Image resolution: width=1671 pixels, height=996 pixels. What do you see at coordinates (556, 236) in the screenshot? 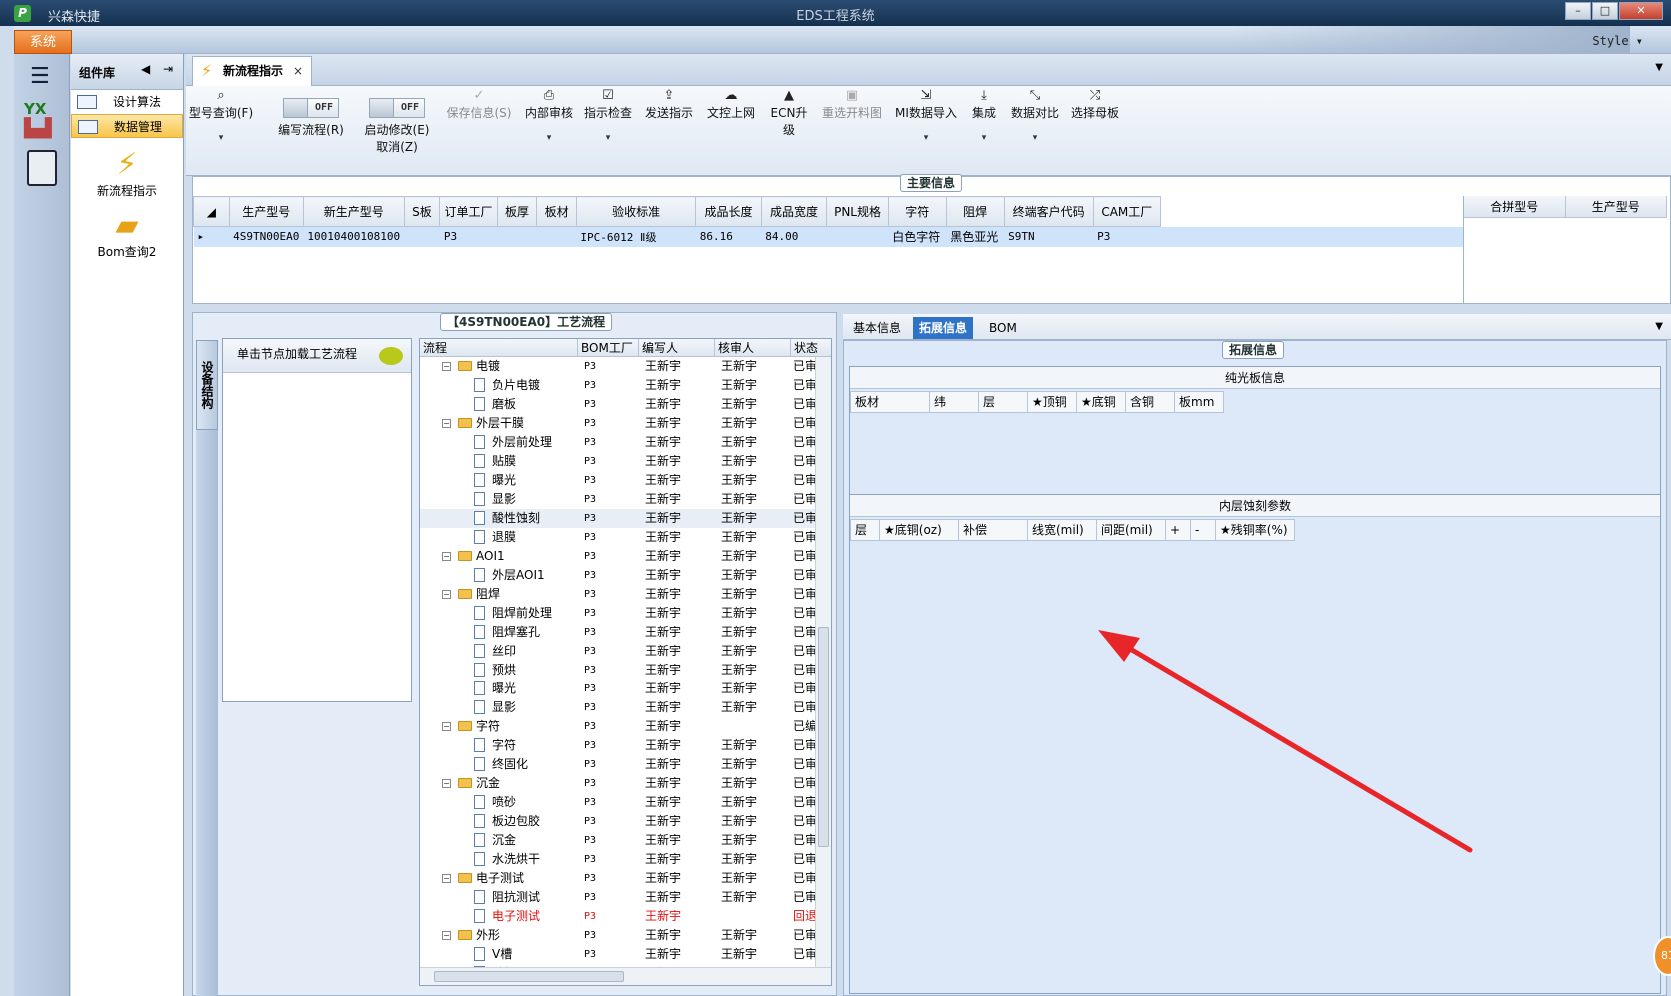
I see `table-cell` at bounding box center [556, 236].